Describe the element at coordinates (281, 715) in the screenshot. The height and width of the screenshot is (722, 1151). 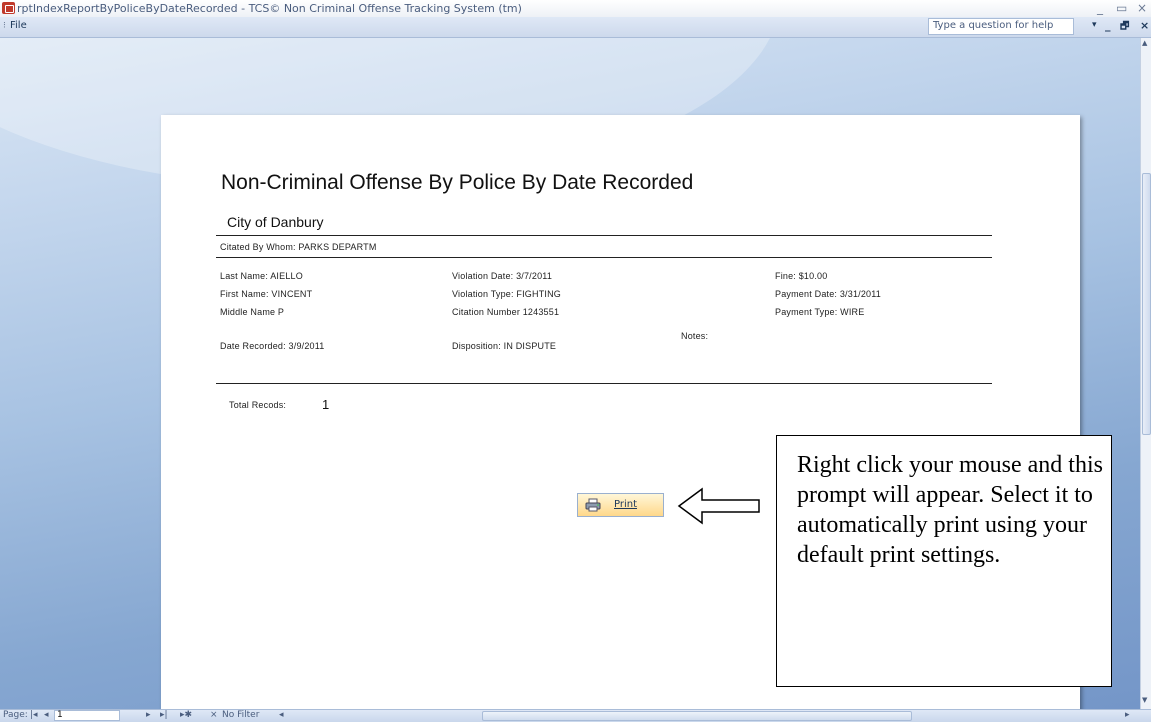
I see `scroll-left-icon: ◂` at that location.